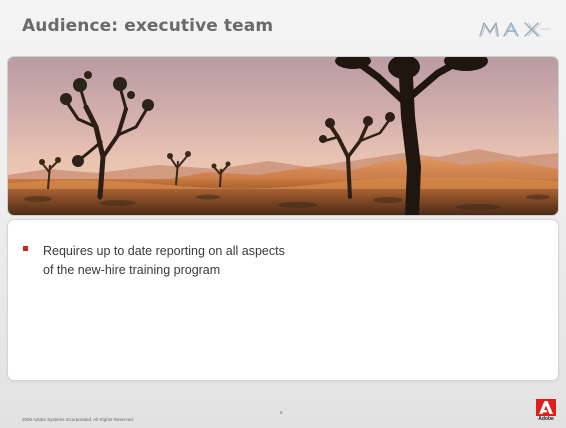  I want to click on adobe-logo-icon, so click(546, 407).